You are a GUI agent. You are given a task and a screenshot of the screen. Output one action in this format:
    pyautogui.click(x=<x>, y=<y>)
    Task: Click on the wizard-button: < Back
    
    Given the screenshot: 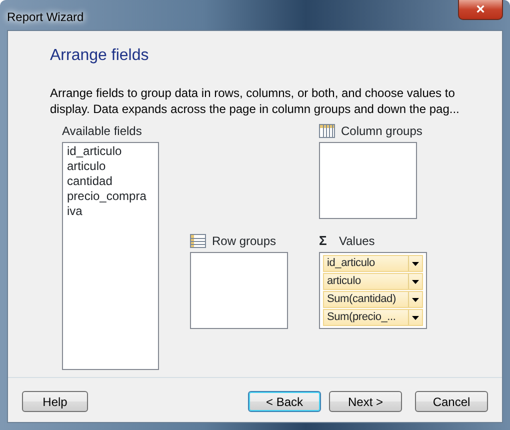 What is the action you would take?
    pyautogui.click(x=284, y=401)
    